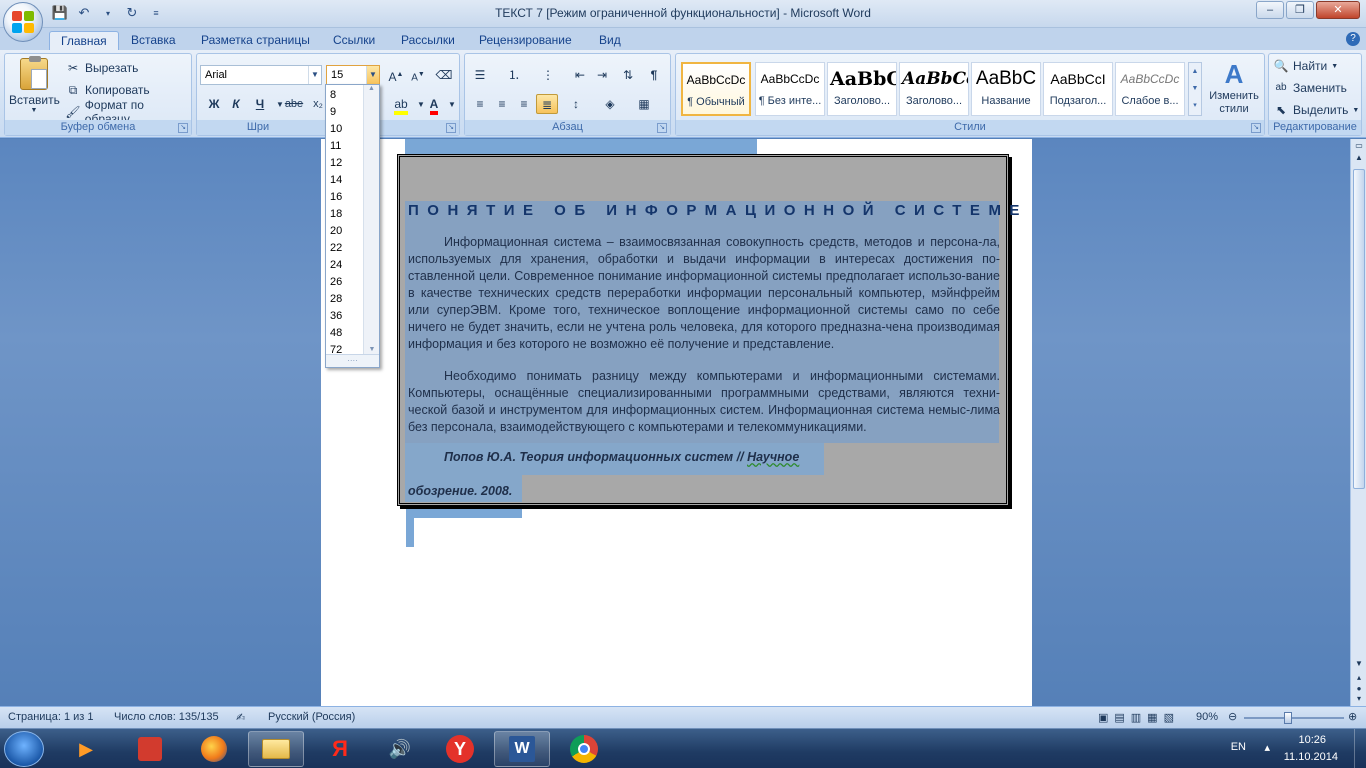  What do you see at coordinates (460, 749) in the screenshot?
I see `yandex-icon: Y` at bounding box center [460, 749].